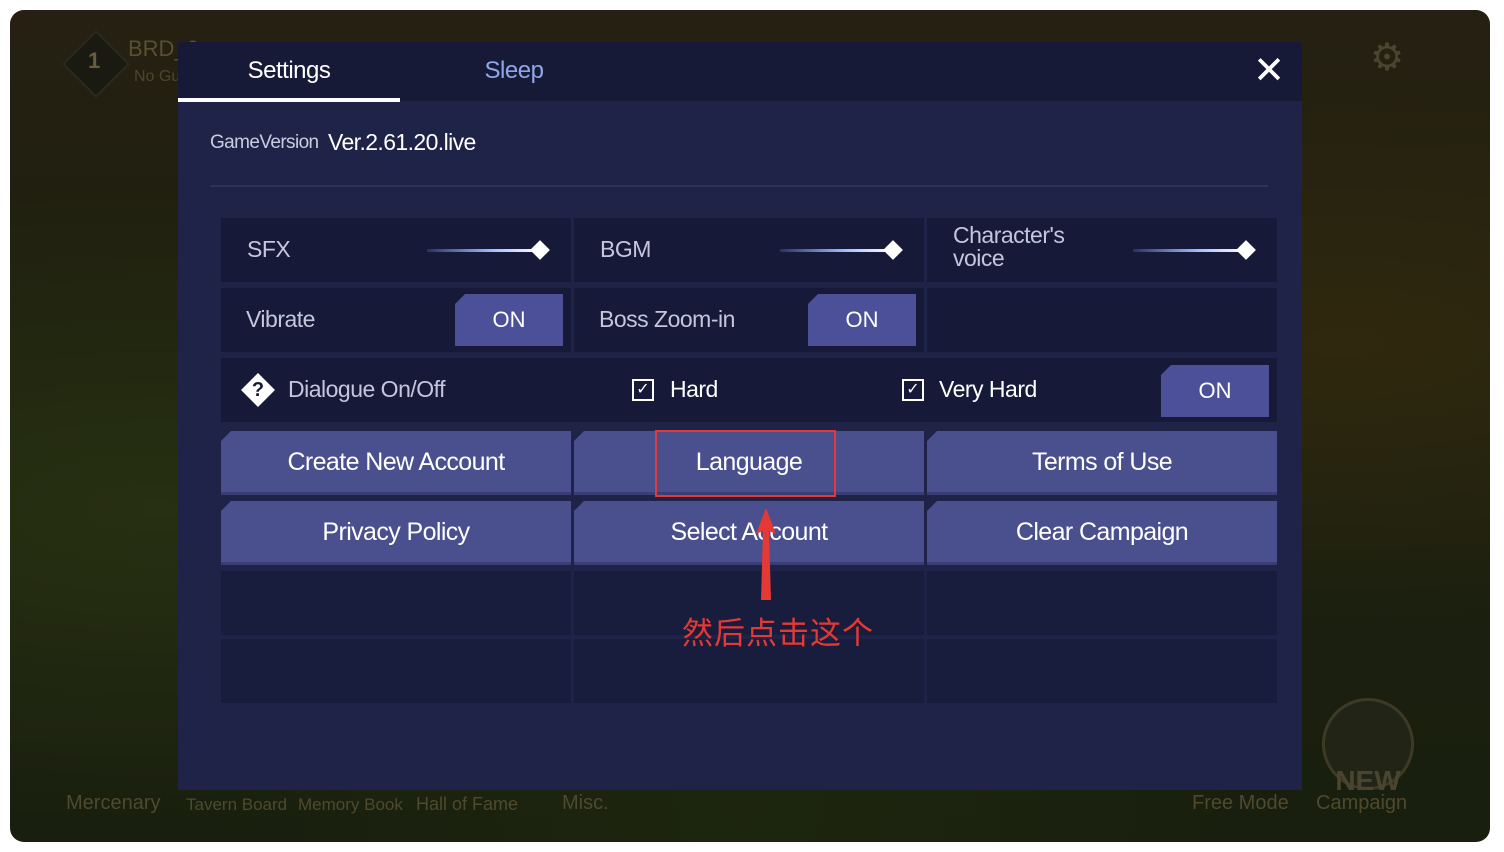  I want to click on clear-campaign-button: Clear Campaign, so click(1102, 533).